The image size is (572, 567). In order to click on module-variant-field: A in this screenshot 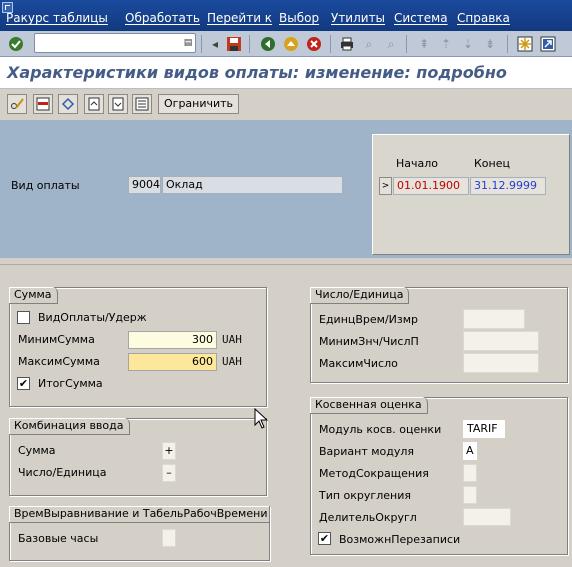, I will do `click(470, 451)`.